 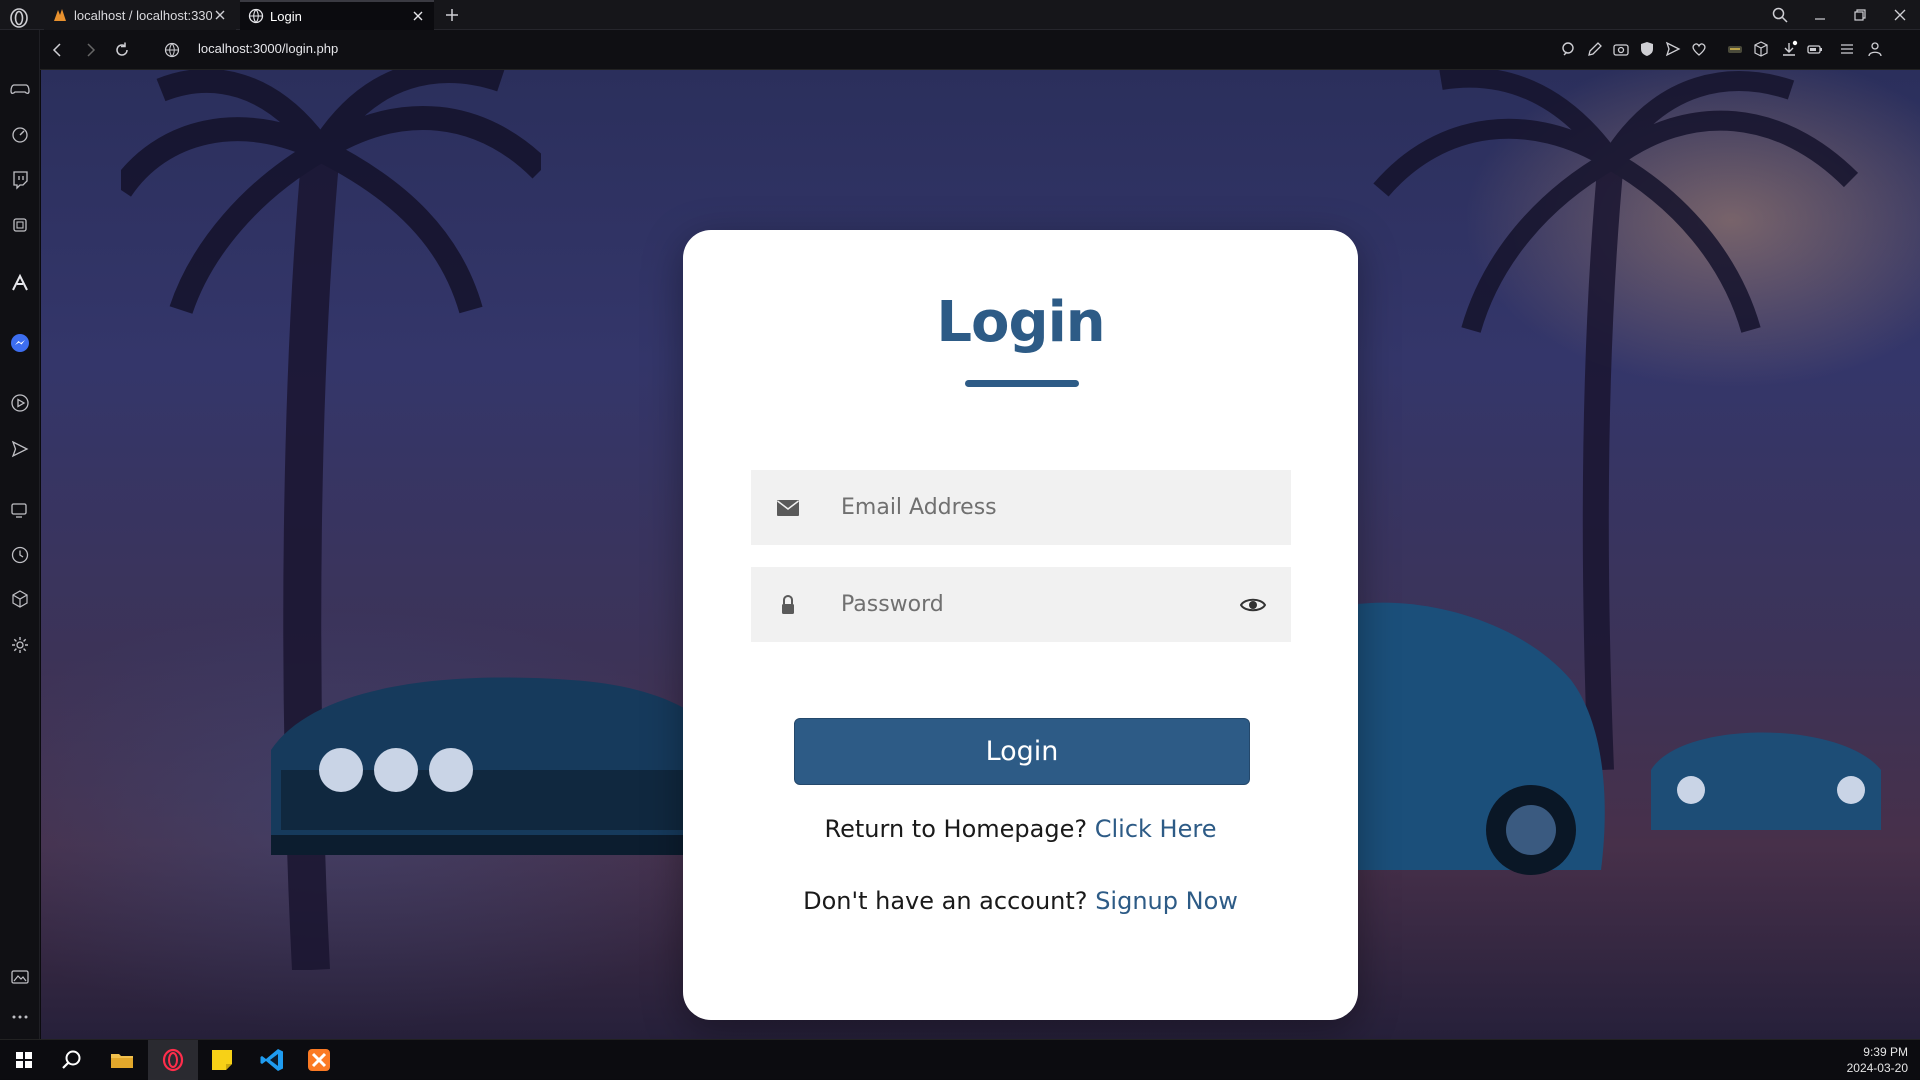 What do you see at coordinates (1860, 15) in the screenshot?
I see `restore-icon` at bounding box center [1860, 15].